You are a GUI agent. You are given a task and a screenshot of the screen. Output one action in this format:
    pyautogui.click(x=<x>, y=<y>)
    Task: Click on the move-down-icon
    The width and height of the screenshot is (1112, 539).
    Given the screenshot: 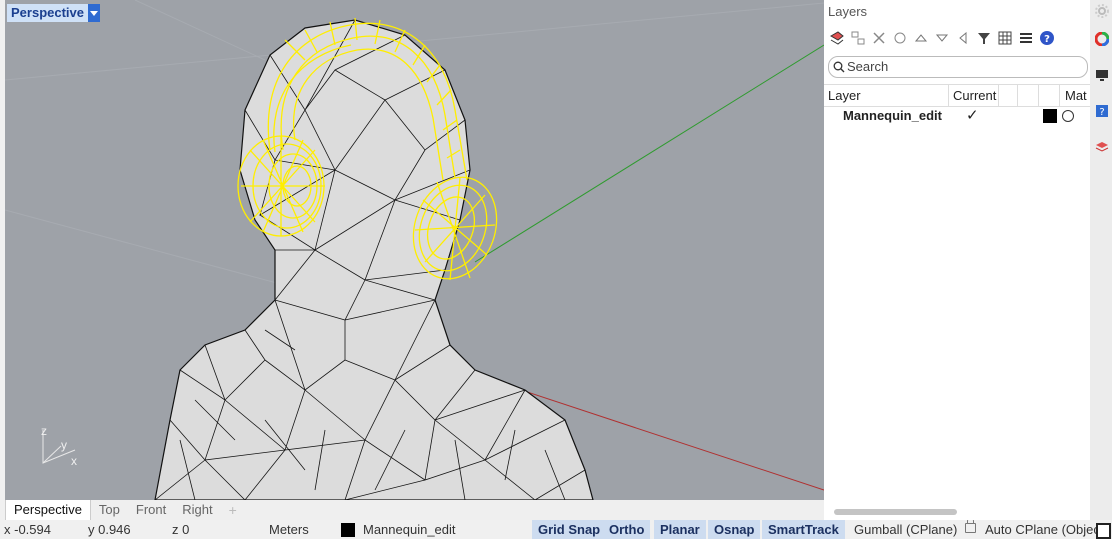 What is the action you would take?
    pyautogui.click(x=942, y=38)
    